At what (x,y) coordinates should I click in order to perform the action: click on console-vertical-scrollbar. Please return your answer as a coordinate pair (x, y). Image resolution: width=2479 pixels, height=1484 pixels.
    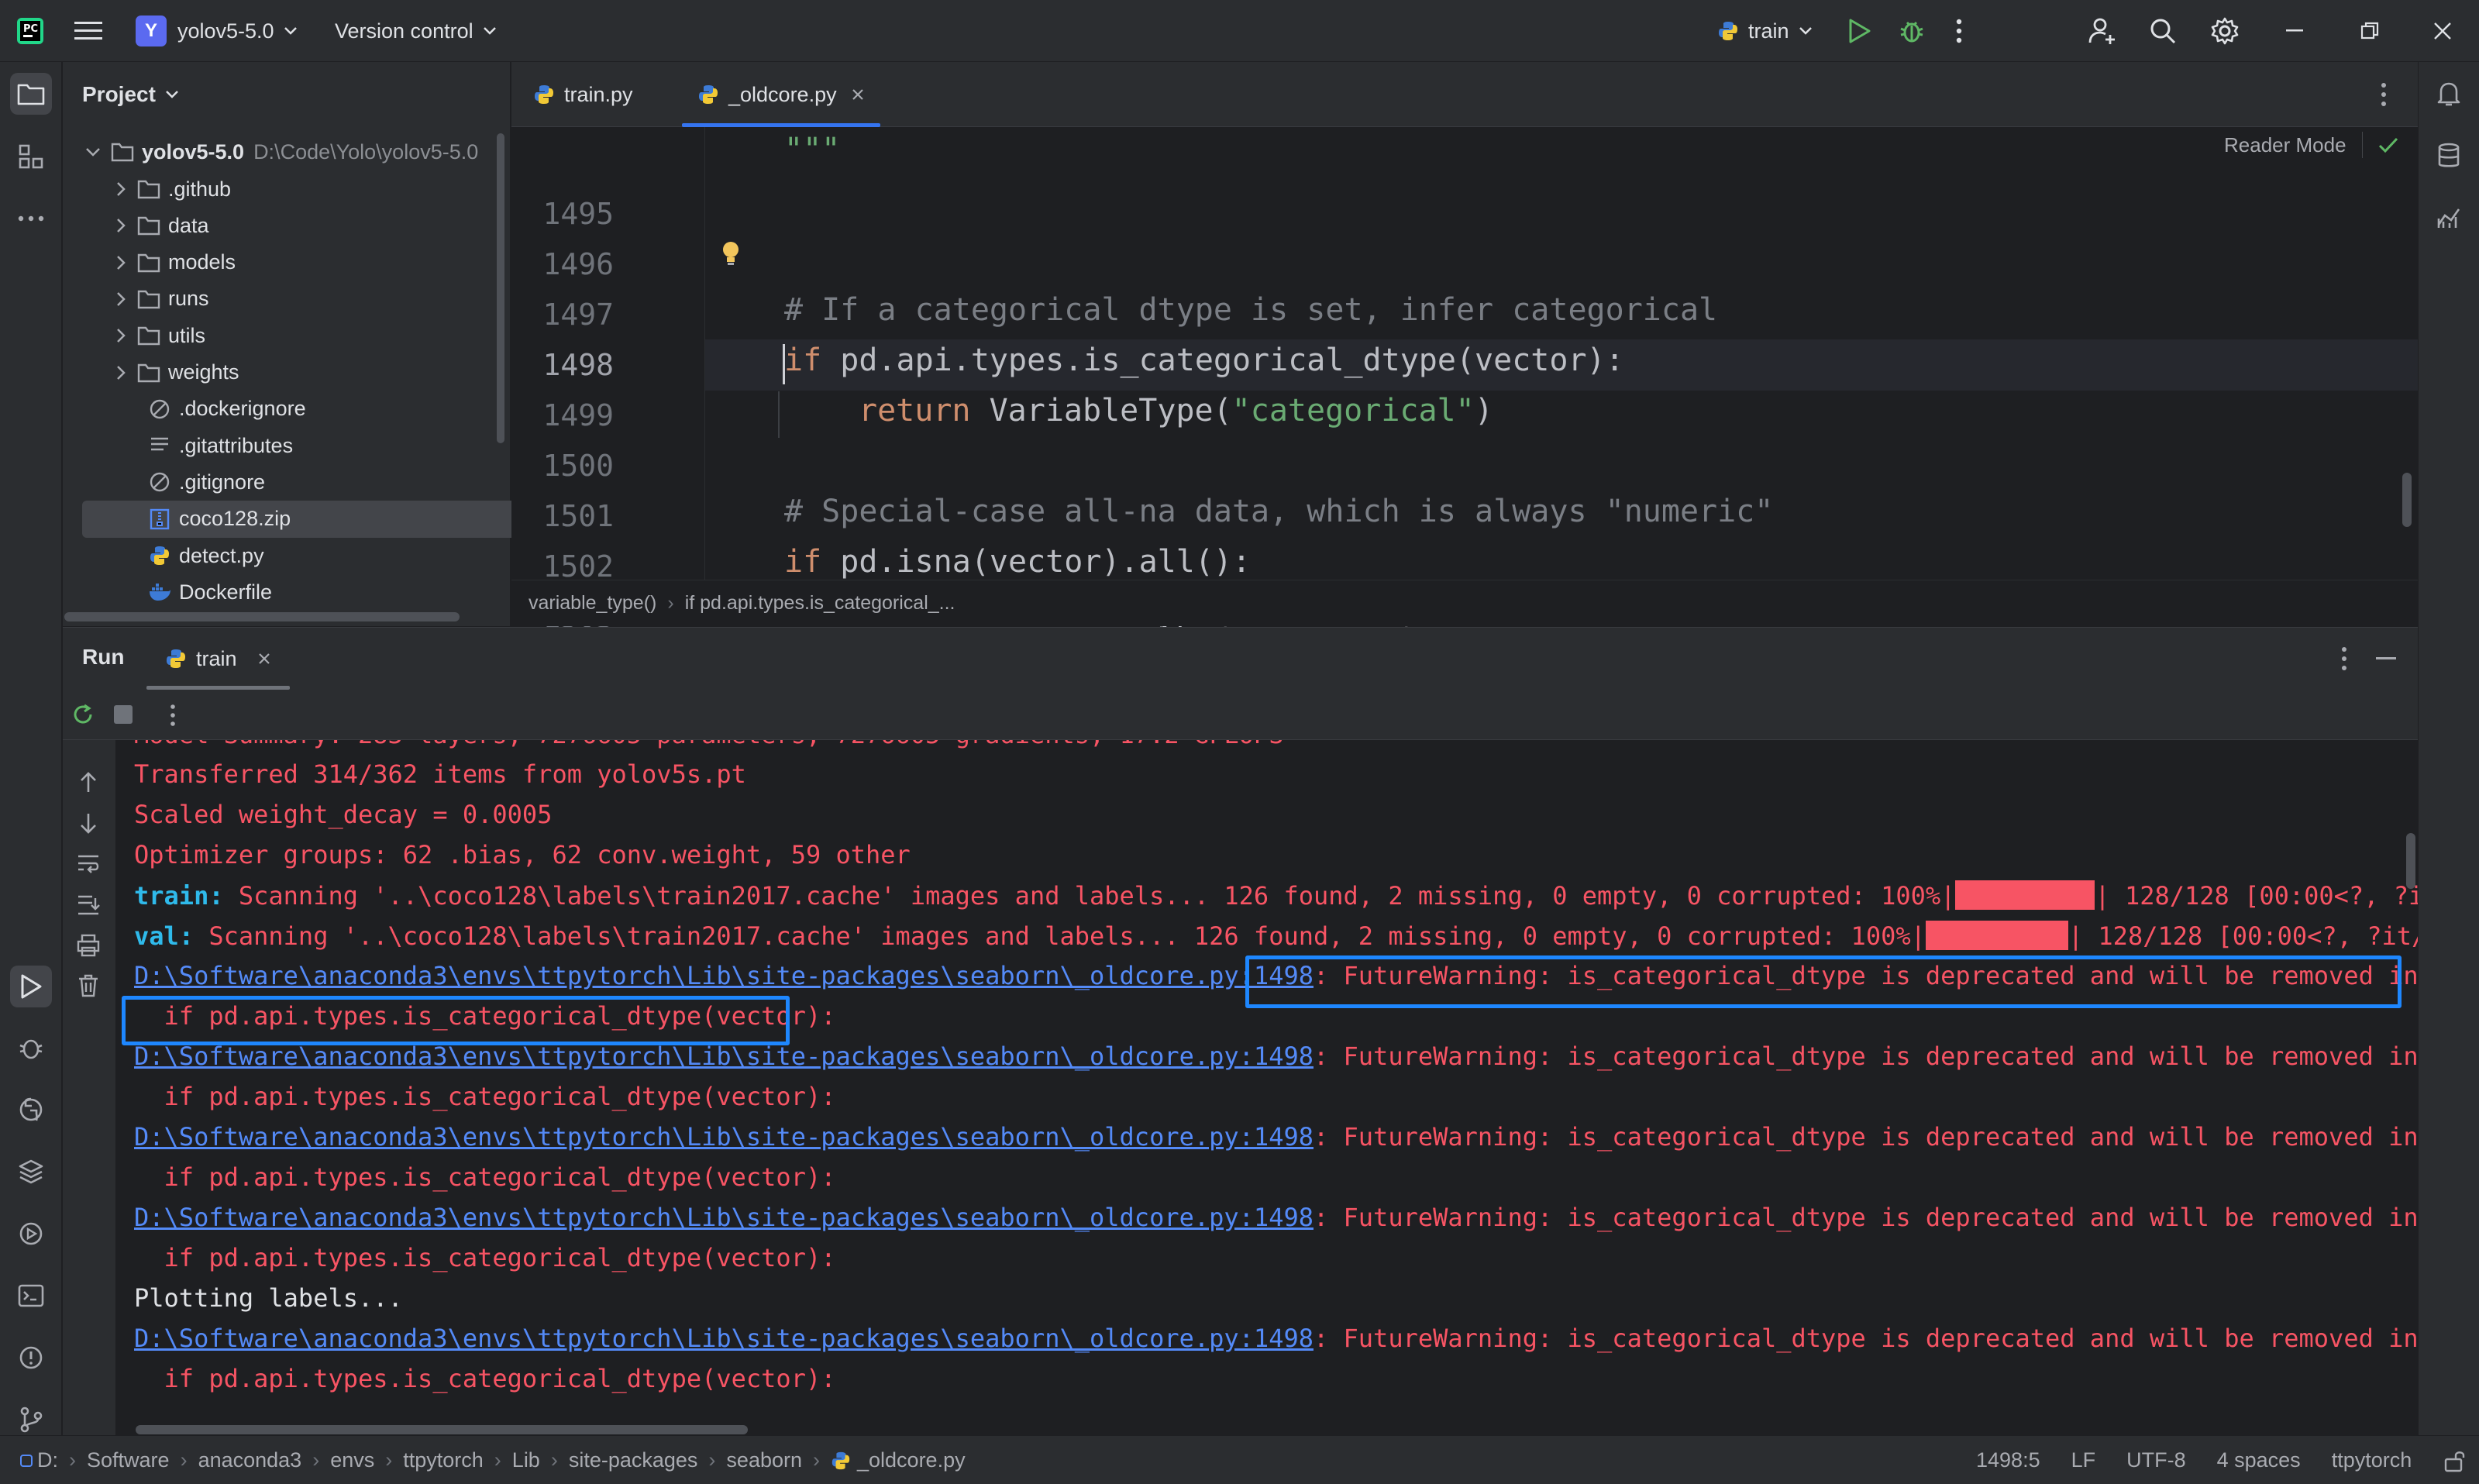
    Looking at the image, I should click on (2410, 861).